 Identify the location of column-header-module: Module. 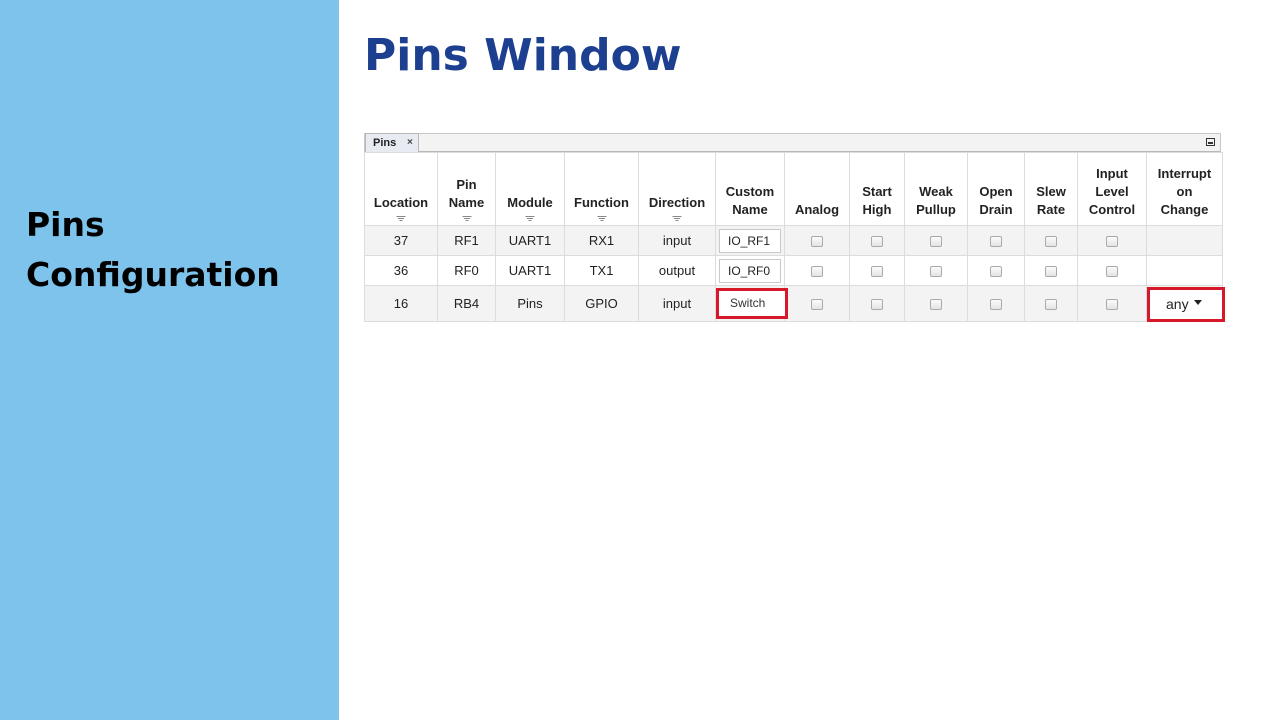
(530, 189).